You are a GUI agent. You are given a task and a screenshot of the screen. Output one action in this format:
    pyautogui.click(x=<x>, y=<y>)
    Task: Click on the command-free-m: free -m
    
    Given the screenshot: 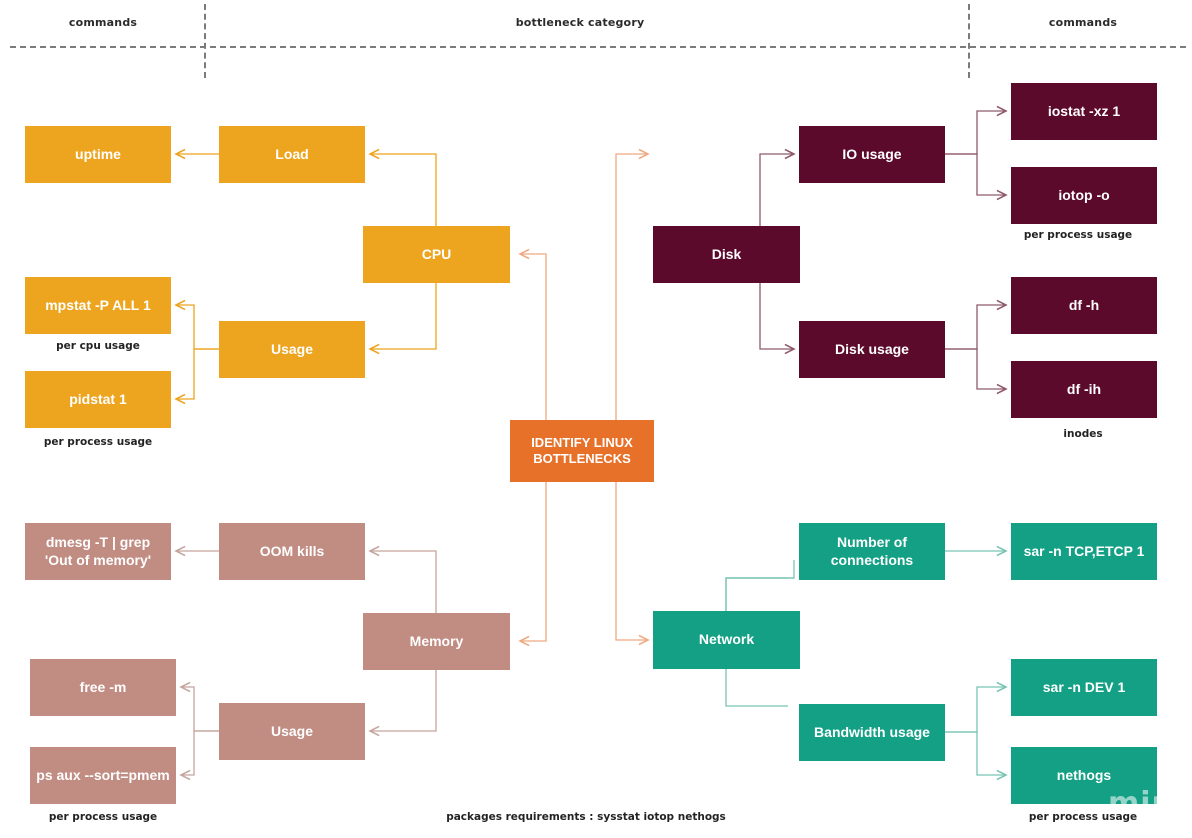 What is the action you would take?
    pyautogui.click(x=103, y=687)
    